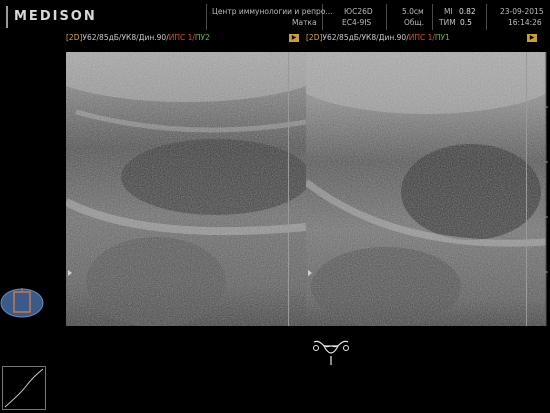  I want to click on depth-scale, so click(546, 189).